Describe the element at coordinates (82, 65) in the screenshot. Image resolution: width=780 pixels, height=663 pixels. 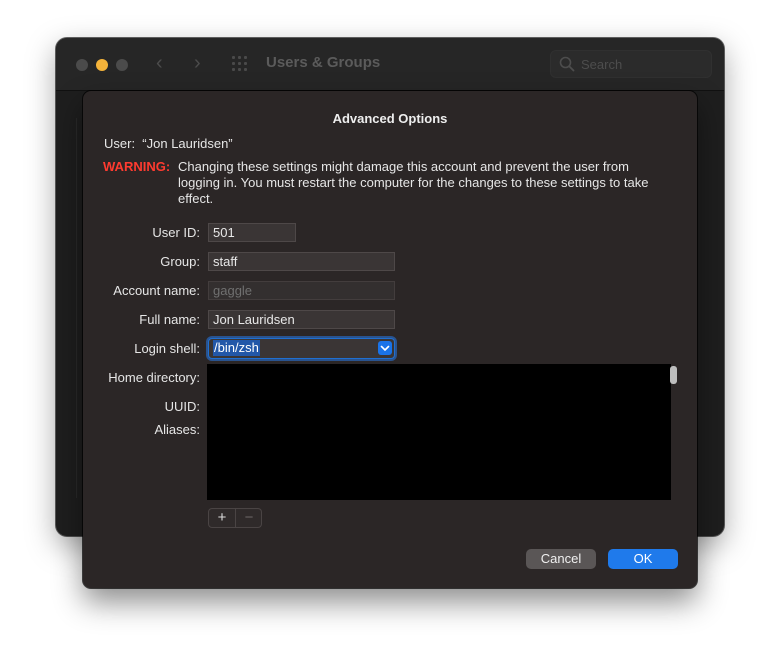
I see `close-window-button` at that location.